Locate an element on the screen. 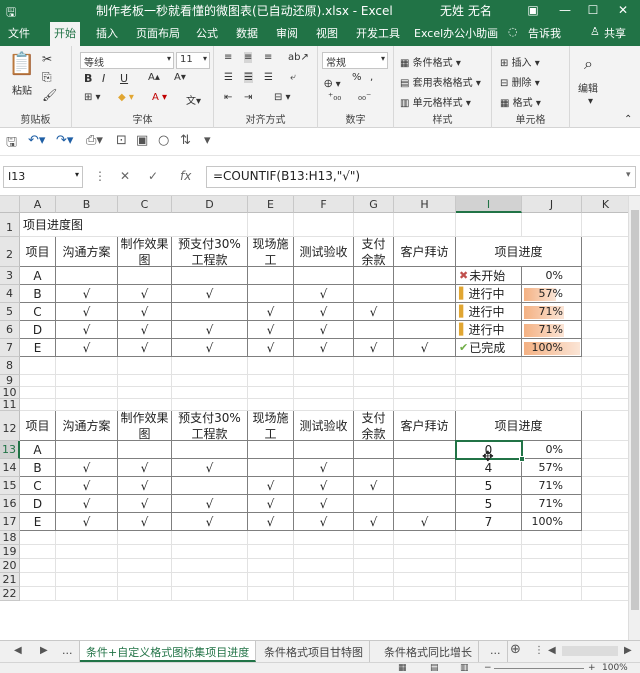  select-all-corner is located at coordinates (10, 204).